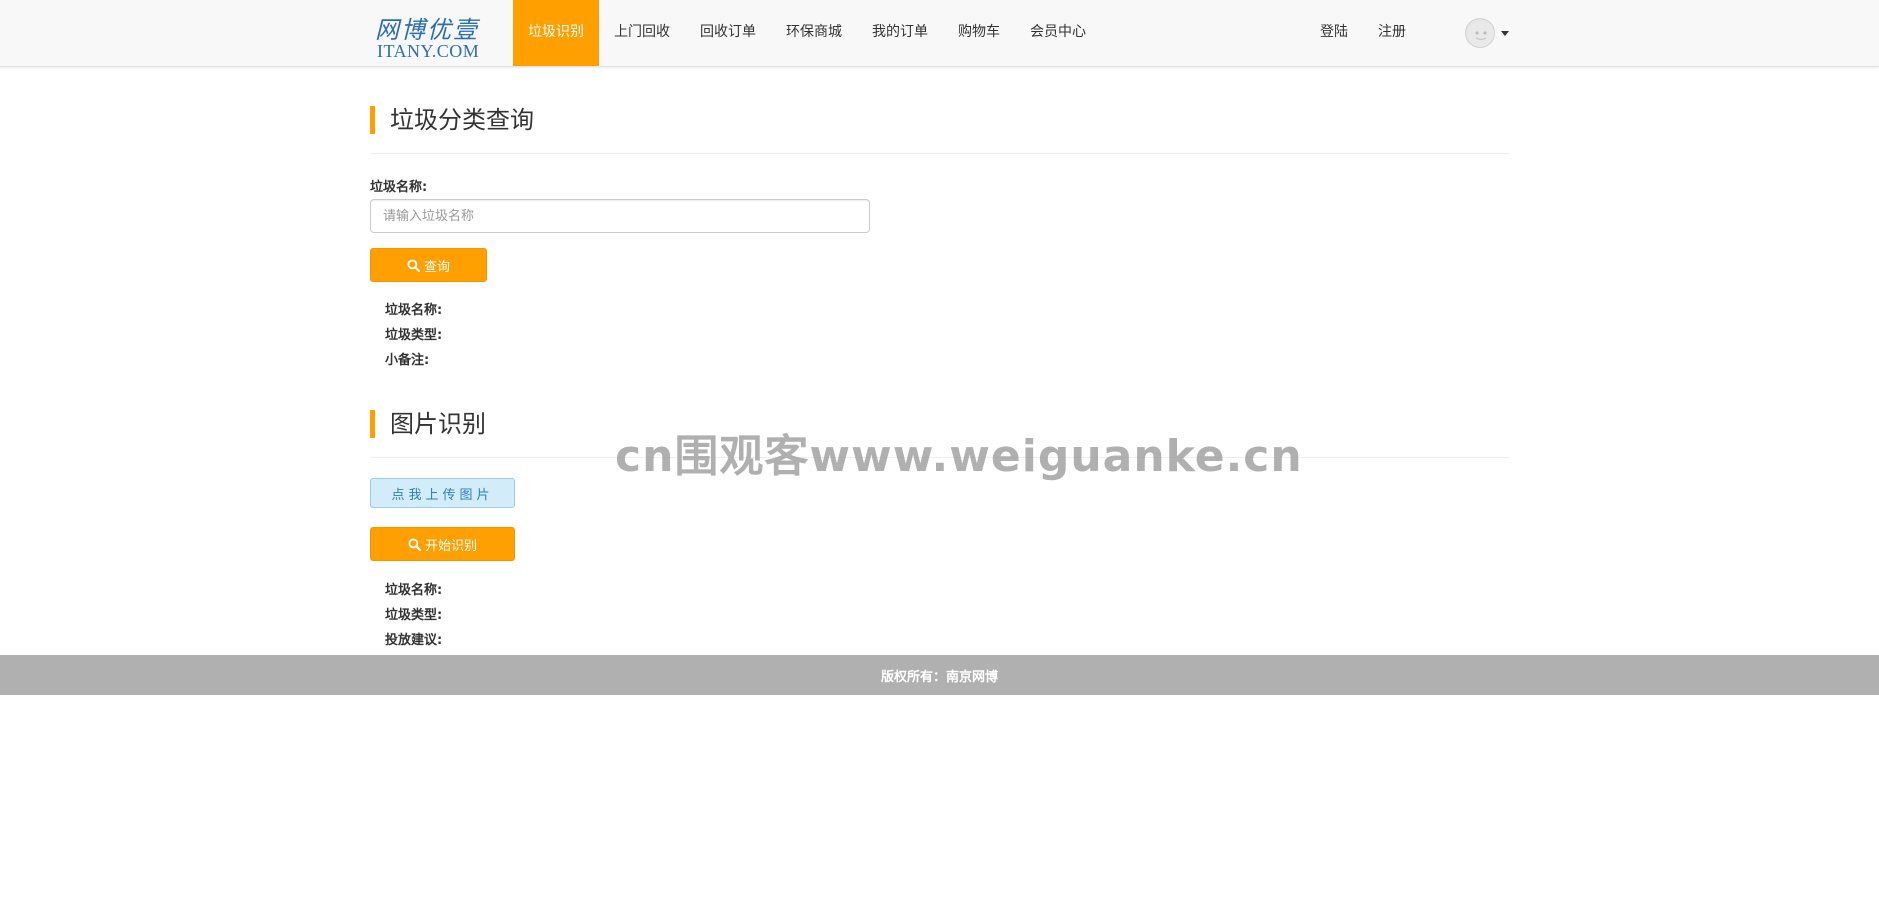  What do you see at coordinates (414, 640) in the screenshot?
I see `image-result-disposal-advice: 投放建议:` at bounding box center [414, 640].